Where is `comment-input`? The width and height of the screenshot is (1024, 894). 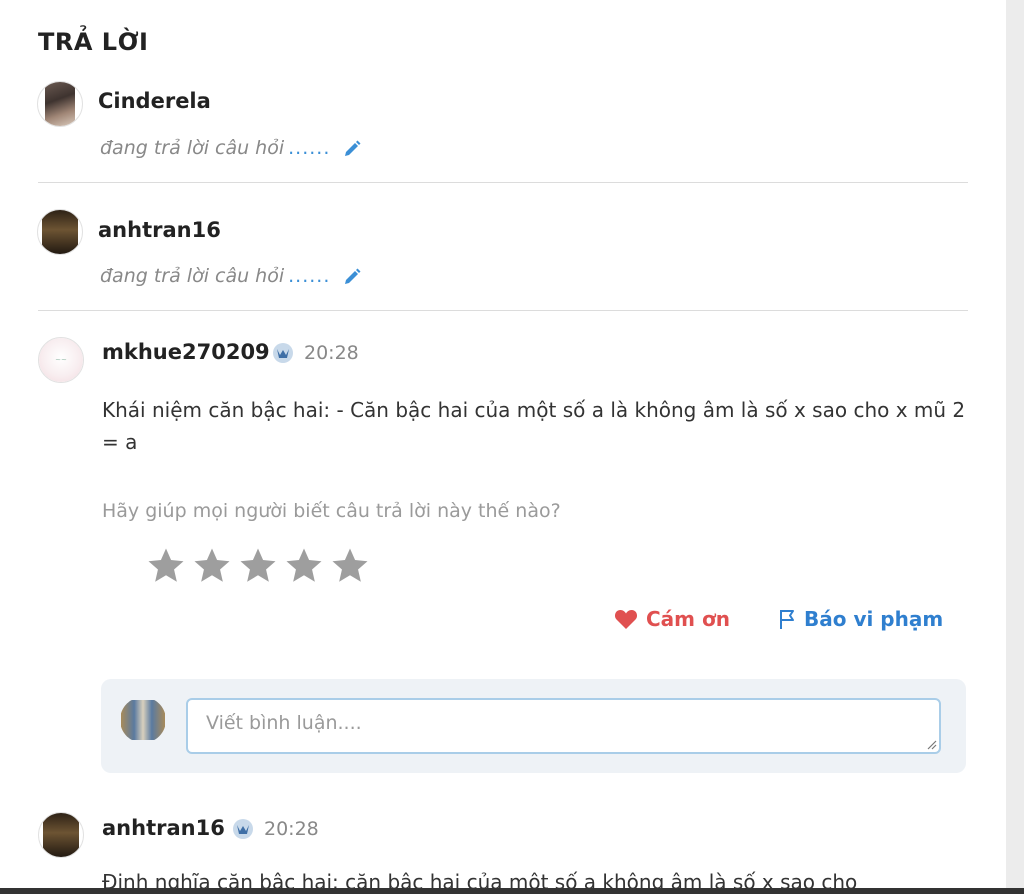 comment-input is located at coordinates (563, 726).